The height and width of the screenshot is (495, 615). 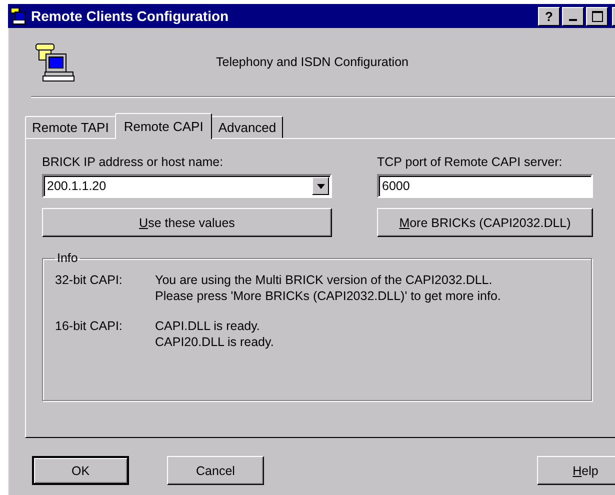 What do you see at coordinates (485, 222) in the screenshot?
I see `action-button: More BRICKs (CAPI2032.DLL)` at bounding box center [485, 222].